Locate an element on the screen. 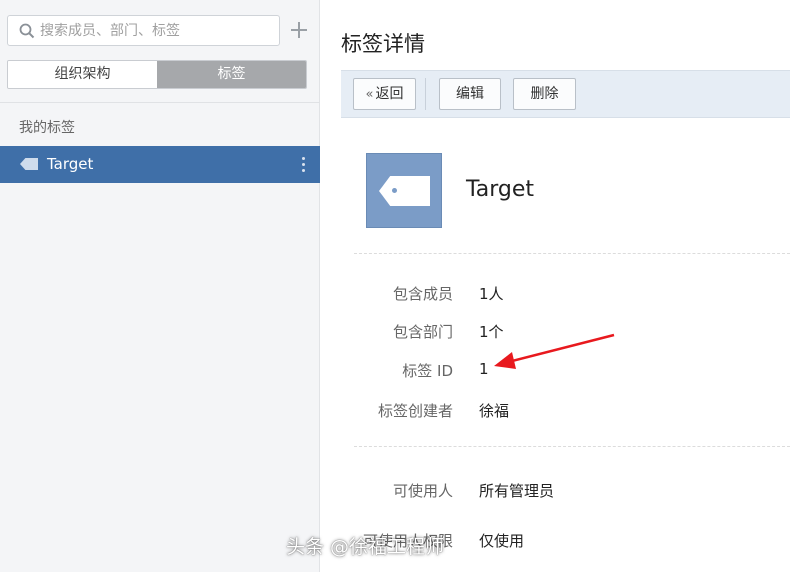  watermark: 头条 @徐福工程师 is located at coordinates (365, 547).